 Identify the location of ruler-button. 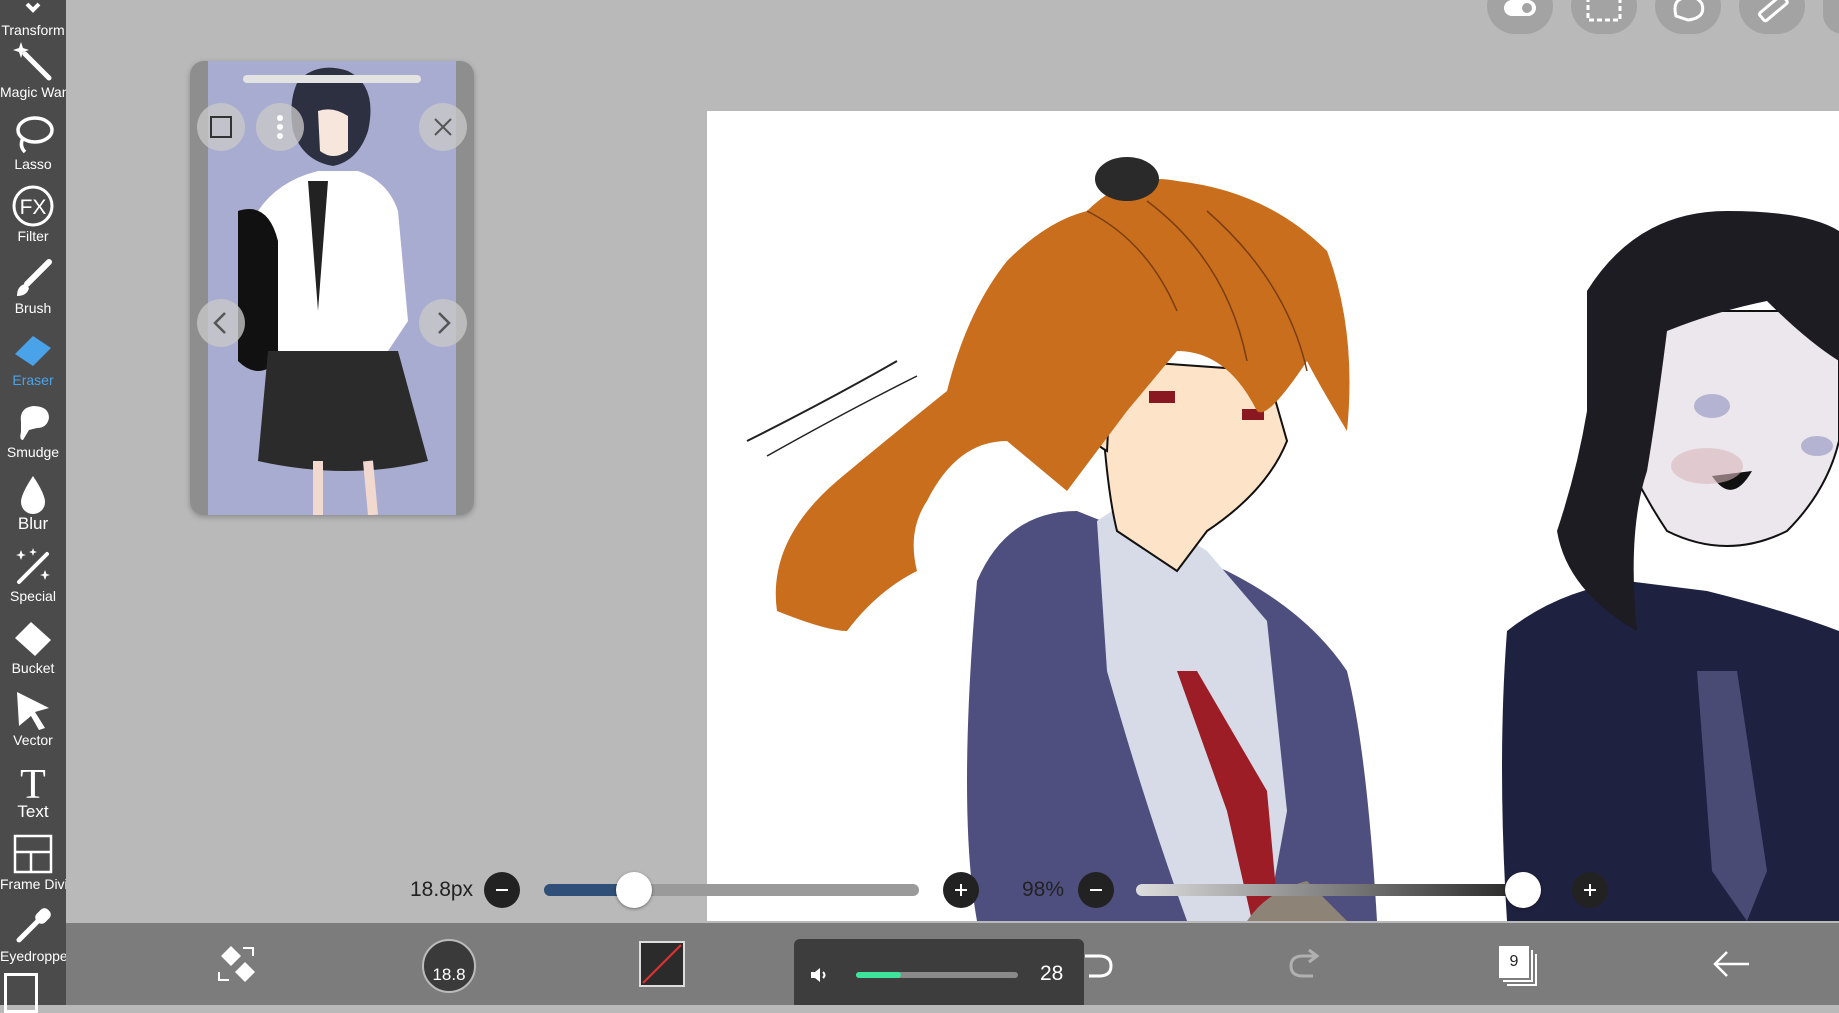
(1772, 17).